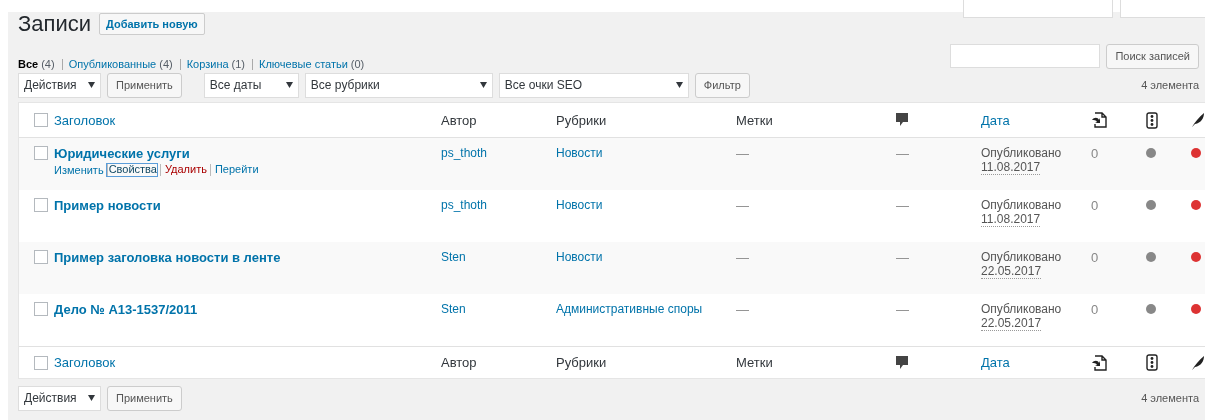 This screenshot has width=1205, height=420. I want to click on post-title-link: Пример заголовка новости в ленте, so click(167, 257).